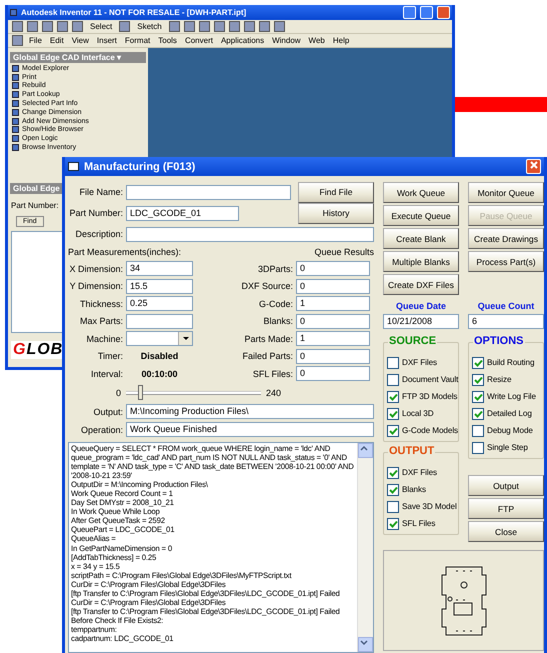 The image size is (547, 653). I want to click on slider-thumb, so click(140, 392).